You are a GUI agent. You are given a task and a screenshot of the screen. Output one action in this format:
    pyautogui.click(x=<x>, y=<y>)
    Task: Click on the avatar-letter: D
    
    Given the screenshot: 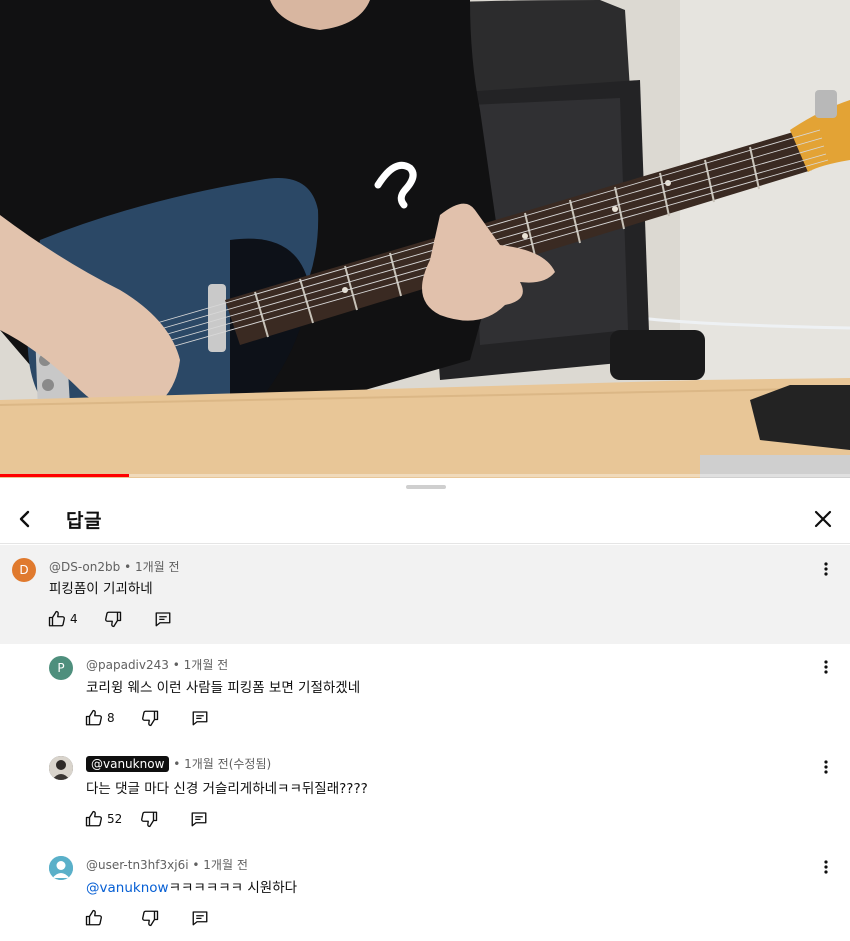 What is the action you would take?
    pyautogui.click(x=24, y=570)
    